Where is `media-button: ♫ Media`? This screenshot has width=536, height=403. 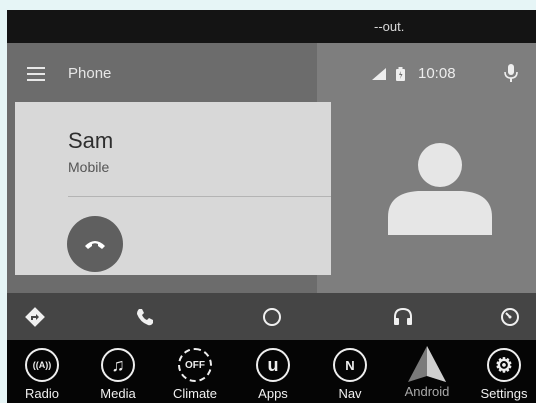 media-button: ♫ Media is located at coordinates (118, 374).